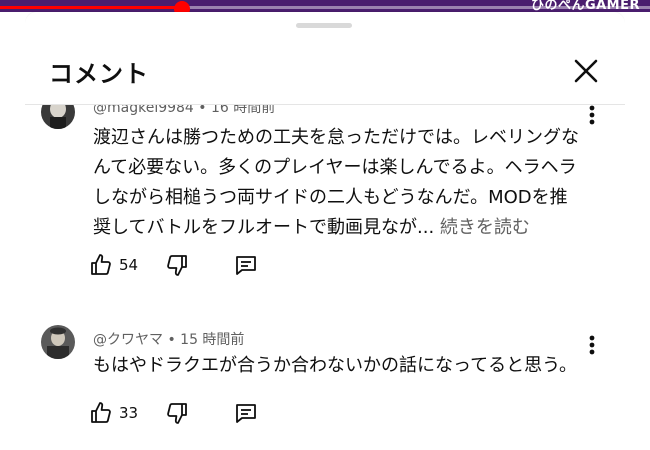 The height and width of the screenshot is (450, 650). What do you see at coordinates (182, 6) in the screenshot?
I see `progress-scrubber` at bounding box center [182, 6].